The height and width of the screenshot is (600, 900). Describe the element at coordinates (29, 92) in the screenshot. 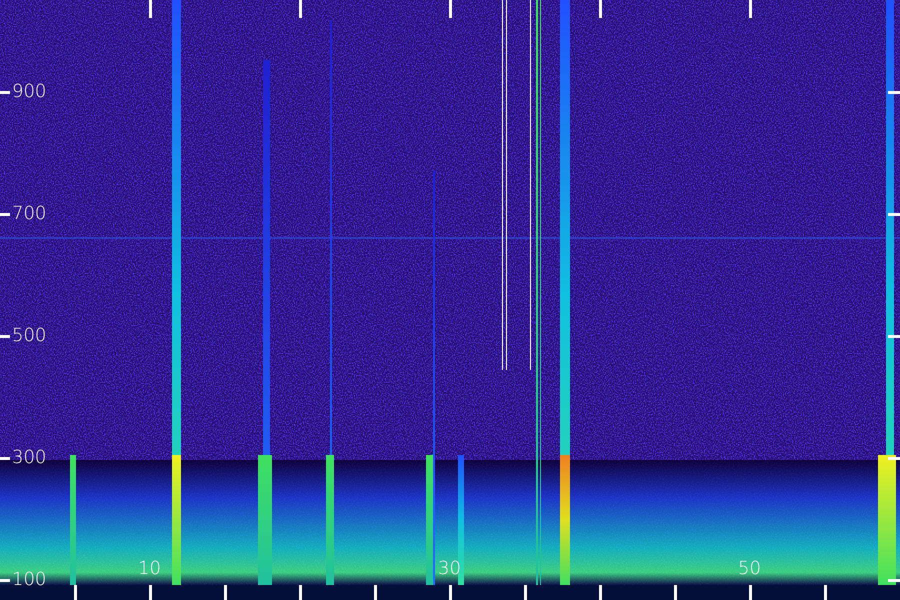

I see `y-tick-label: 900` at that location.